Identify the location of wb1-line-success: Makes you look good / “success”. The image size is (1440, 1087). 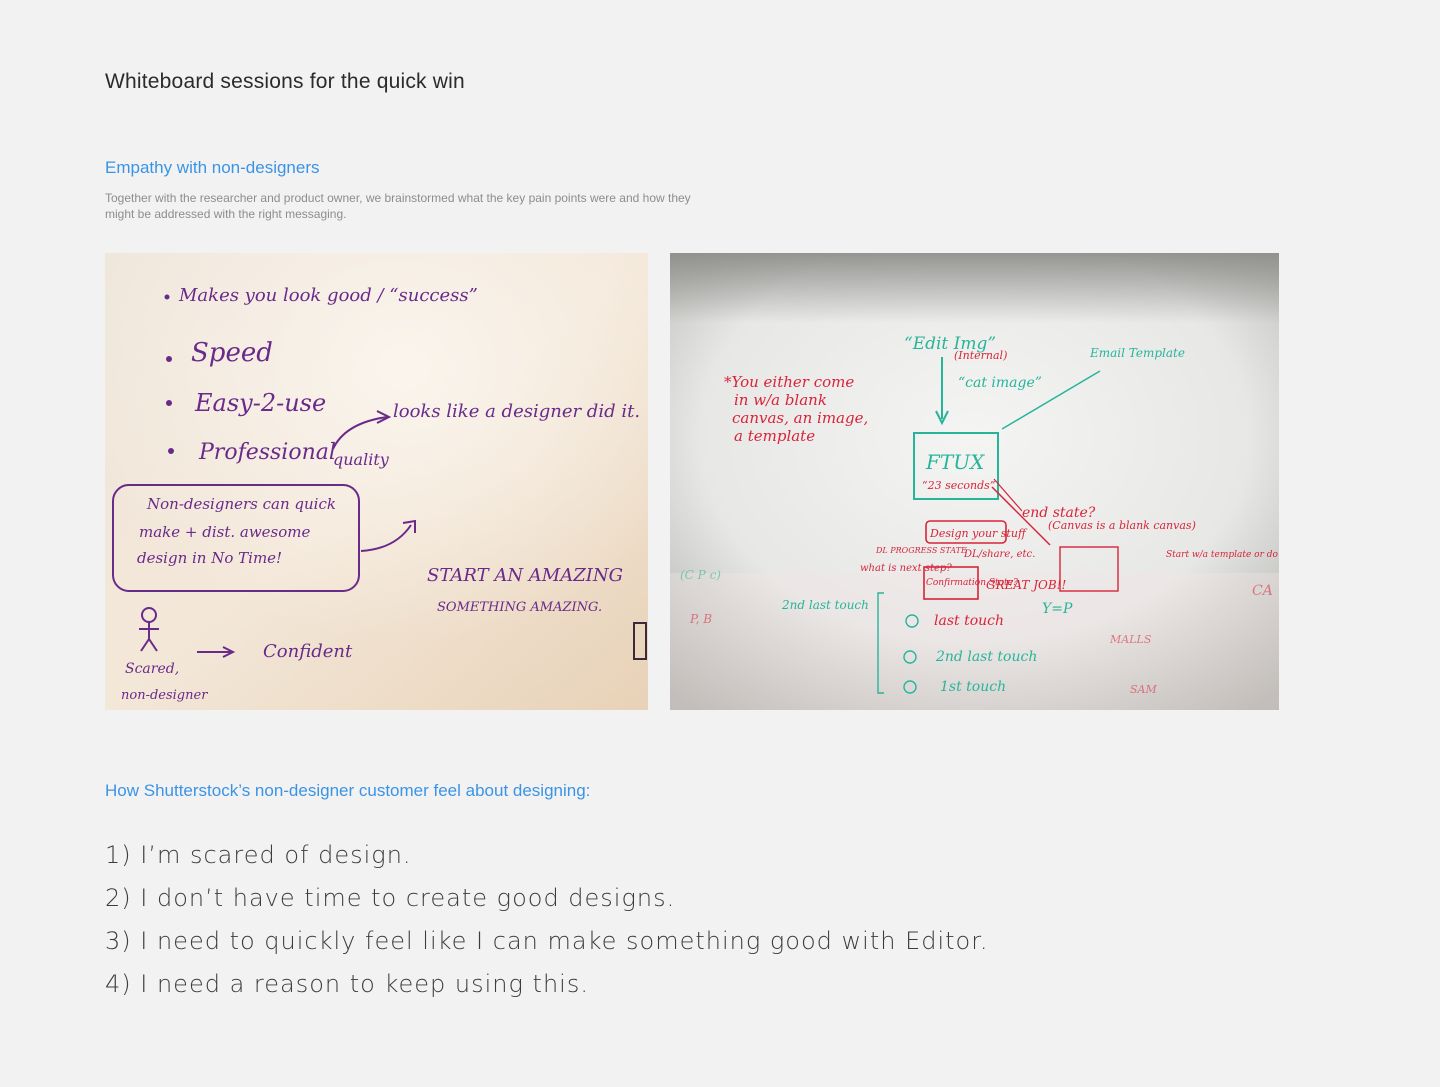
(328, 295).